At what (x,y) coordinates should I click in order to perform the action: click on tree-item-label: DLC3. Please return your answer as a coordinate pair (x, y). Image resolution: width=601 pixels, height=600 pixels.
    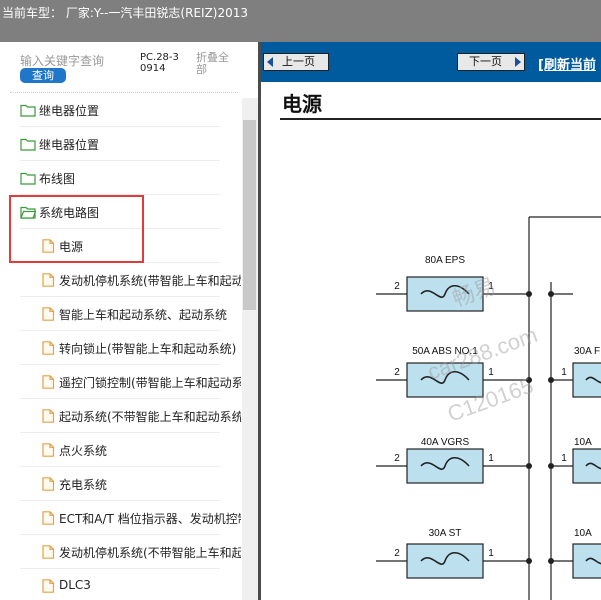
    Looking at the image, I should click on (75, 585).